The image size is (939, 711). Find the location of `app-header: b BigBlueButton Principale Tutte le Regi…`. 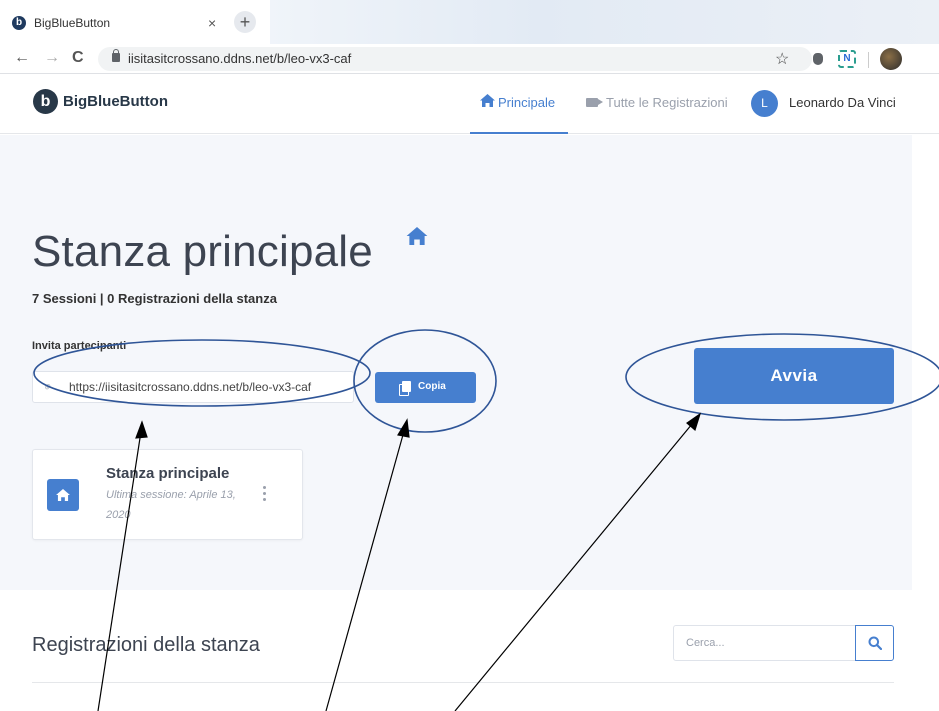

app-header: b BigBlueButton Principale Tutte le Regi… is located at coordinates (469, 104).